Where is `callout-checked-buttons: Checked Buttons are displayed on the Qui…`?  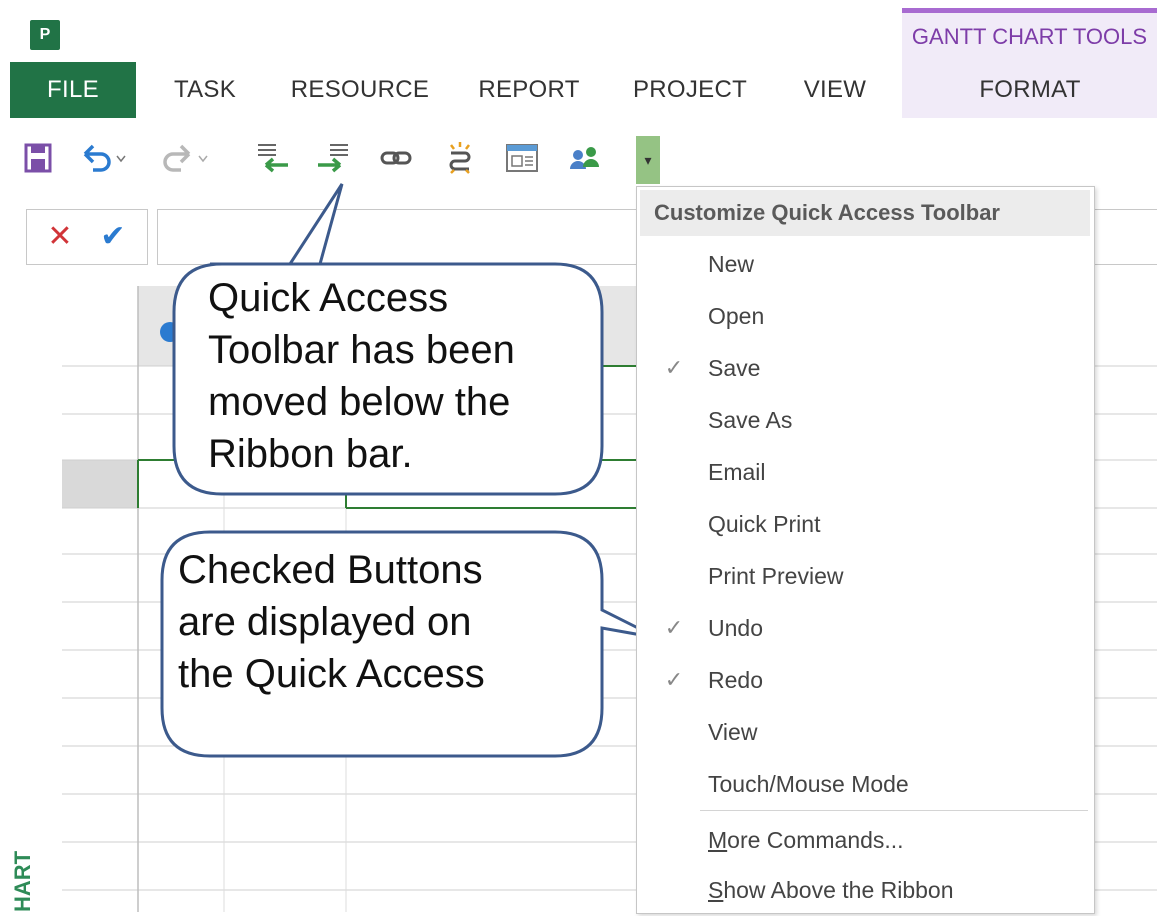
callout-checked-buttons: Checked Buttons are displayed on the Qui… is located at coordinates (388, 622).